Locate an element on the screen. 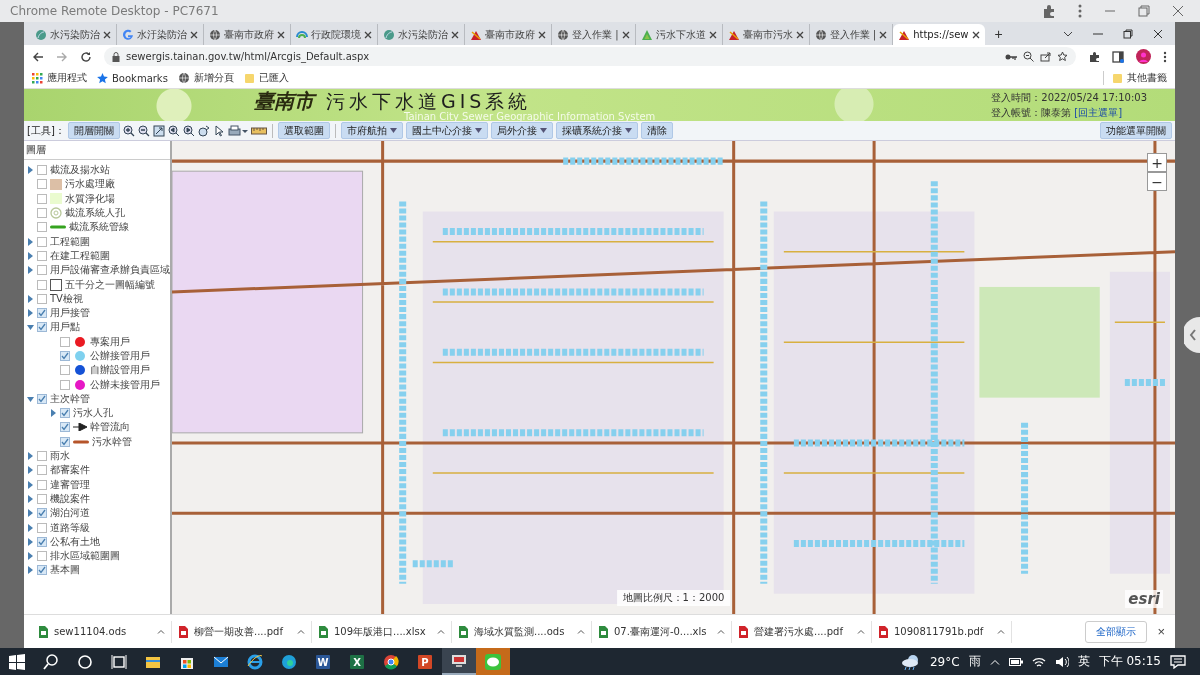  windows-icon is located at coordinates (17, 661).